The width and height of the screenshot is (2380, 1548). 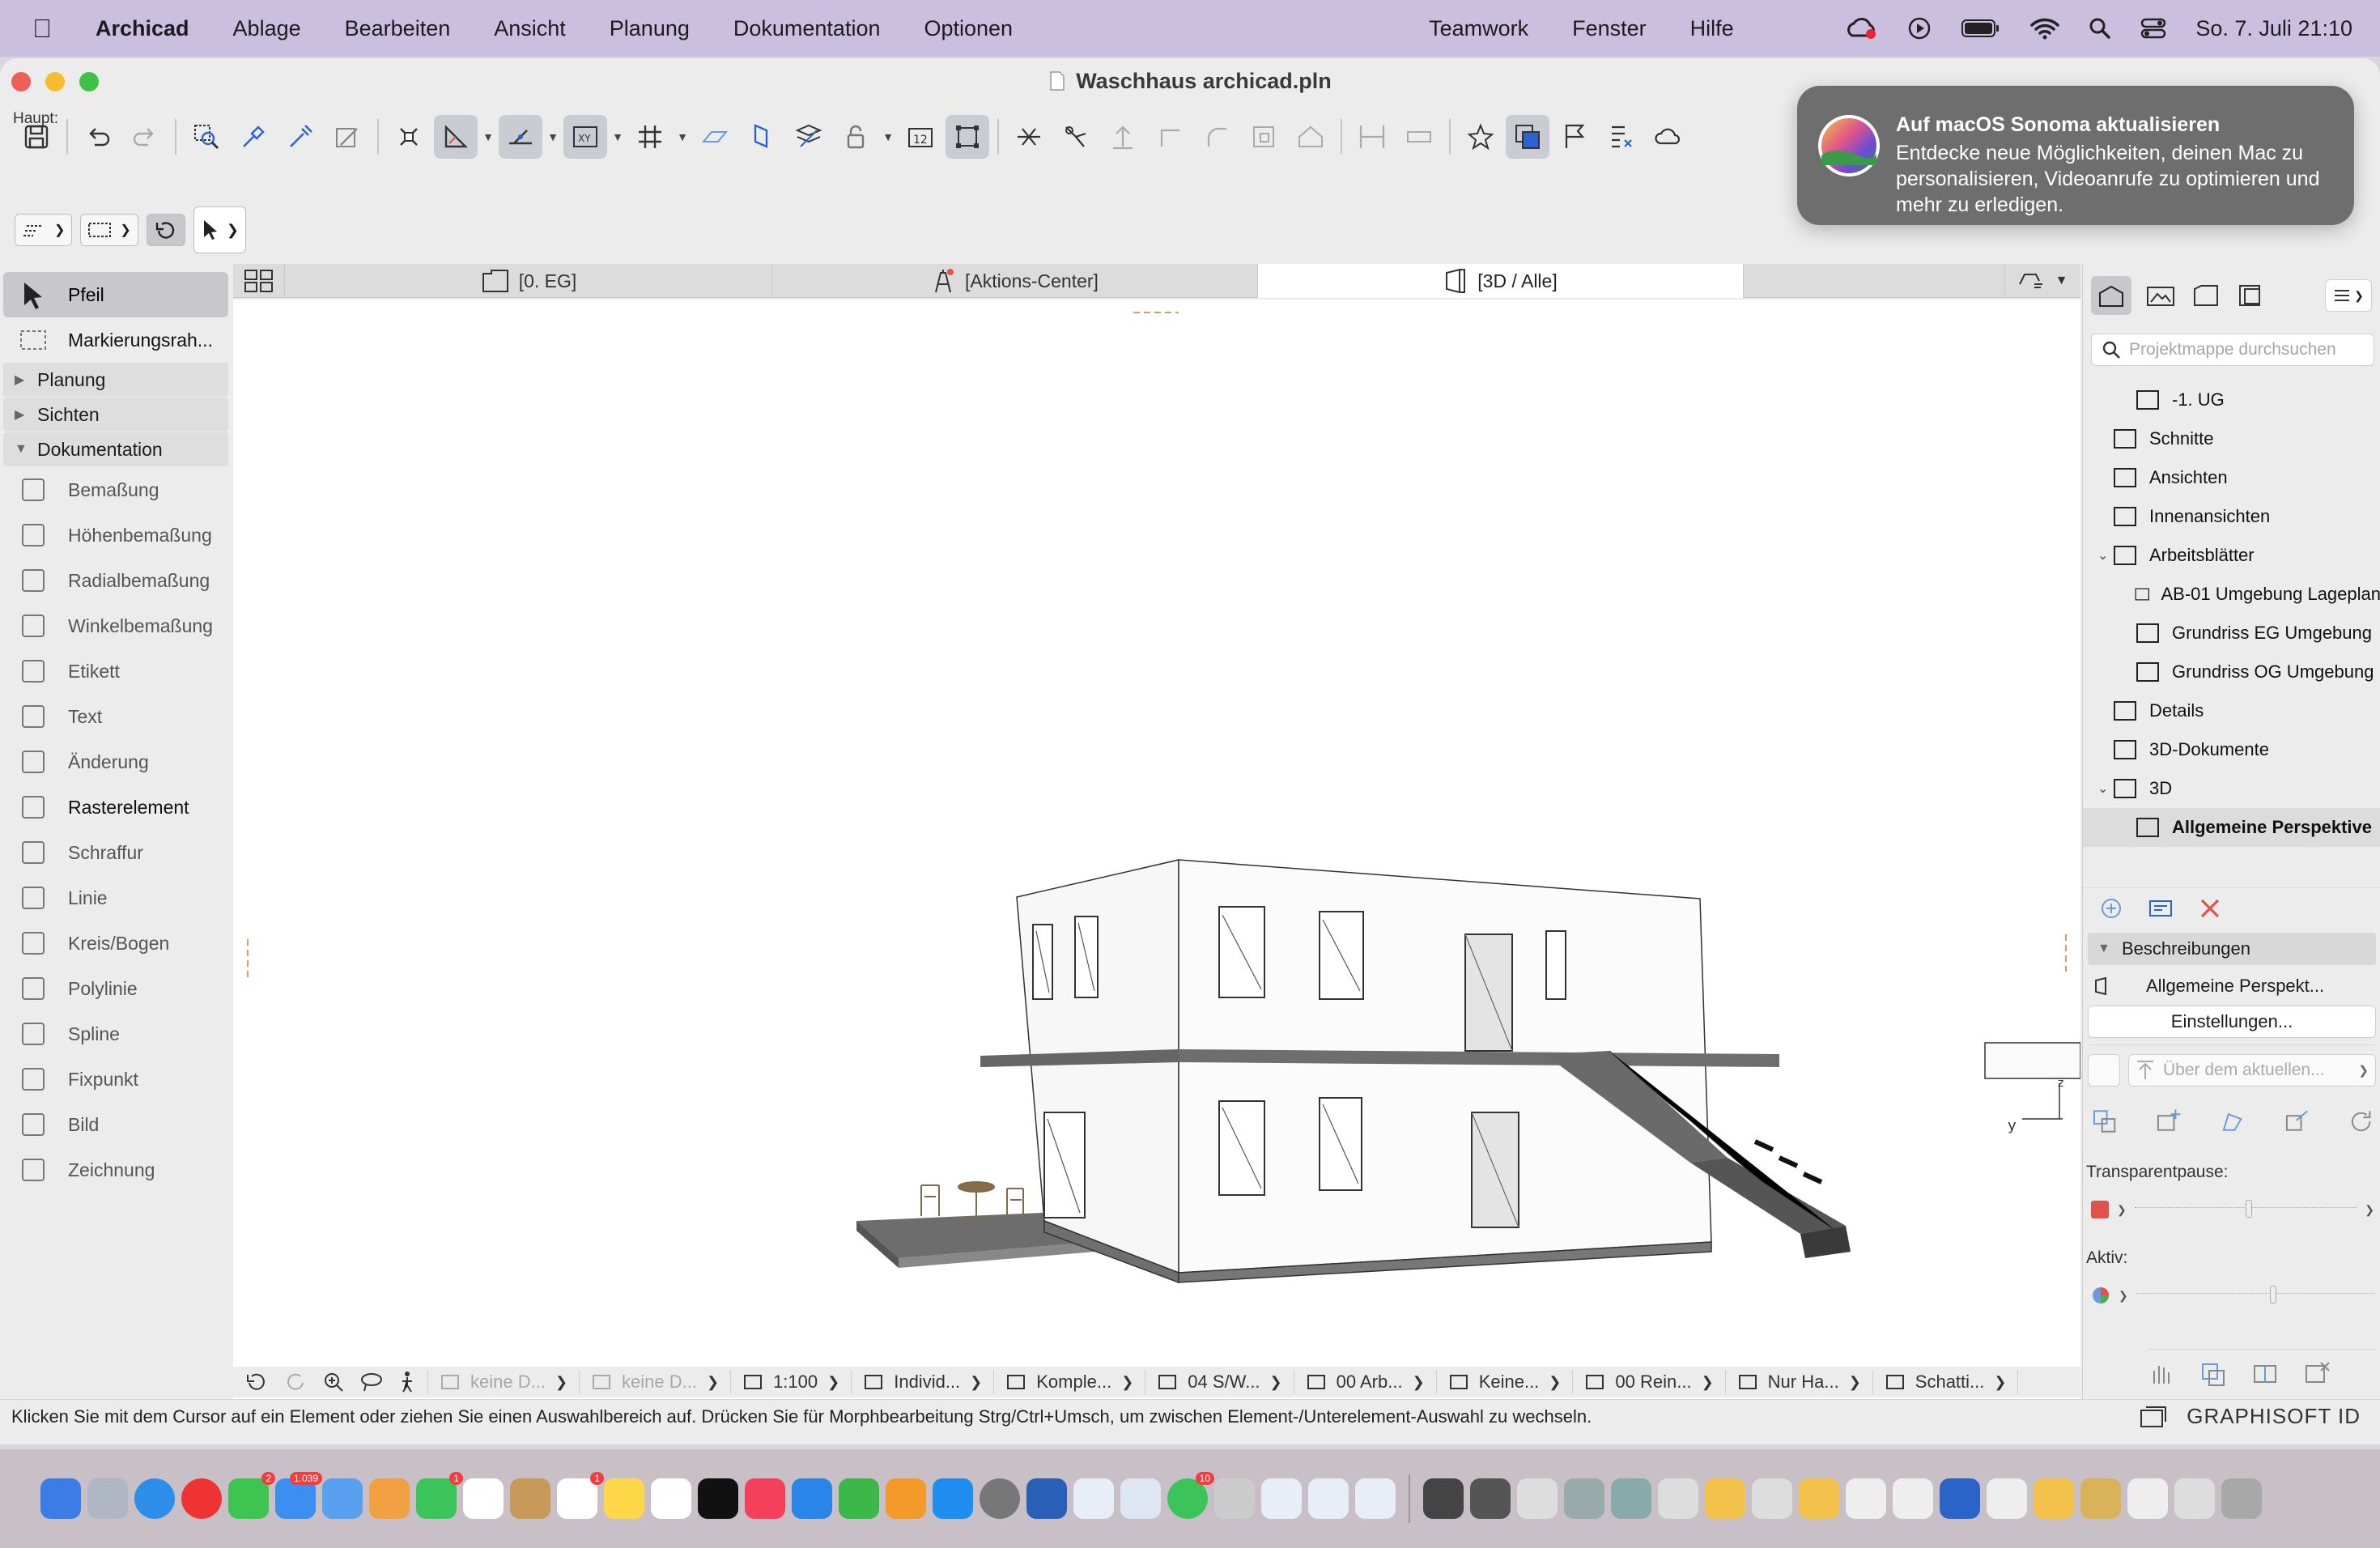 I want to click on move-view-icon, so click(x=2297, y=1121).